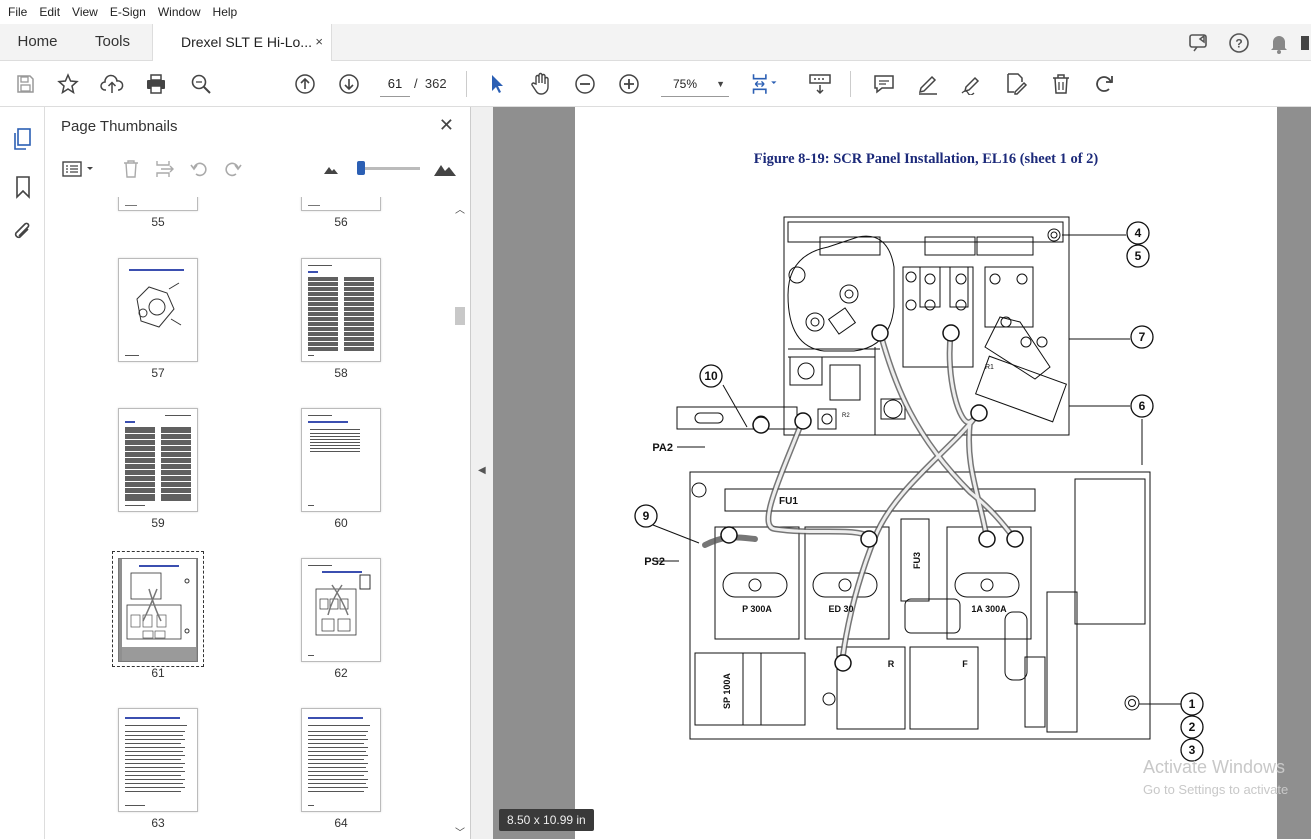 This screenshot has width=1311, height=839. Describe the element at coordinates (884, 84) in the screenshot. I see `comment-icon` at that location.